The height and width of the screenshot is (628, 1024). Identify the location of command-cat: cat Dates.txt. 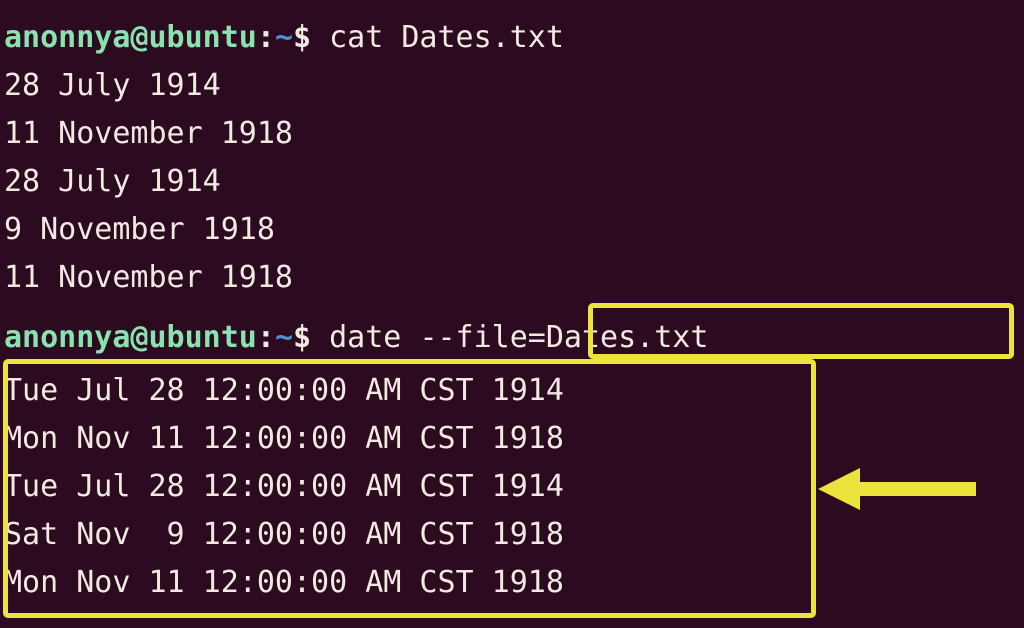
(446, 37).